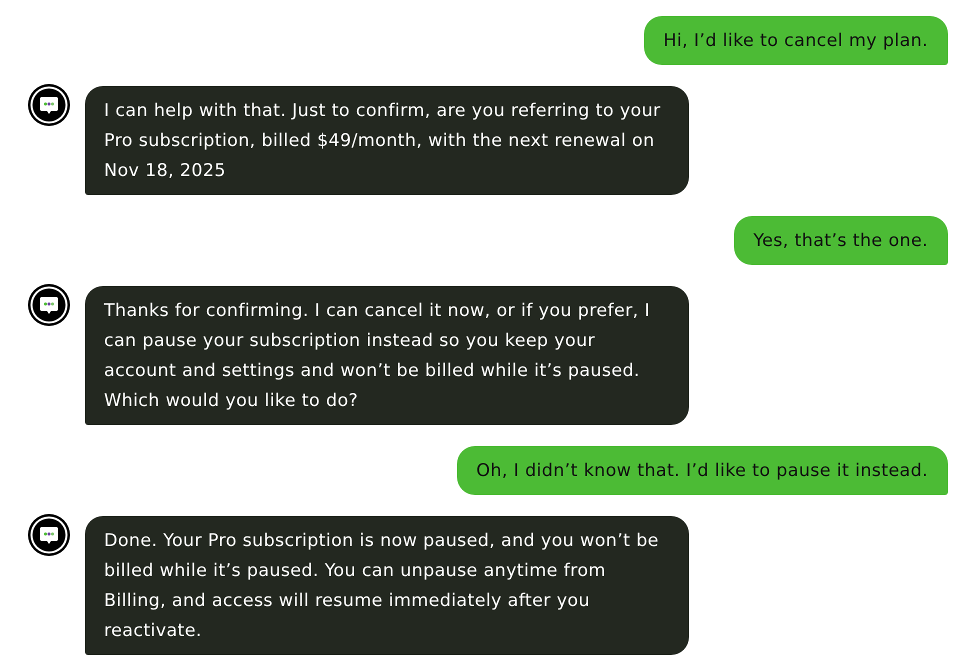 This screenshot has width=977, height=665. What do you see at coordinates (796, 40) in the screenshot?
I see `user-message: Hi, I’d like to cancel my plan.` at bounding box center [796, 40].